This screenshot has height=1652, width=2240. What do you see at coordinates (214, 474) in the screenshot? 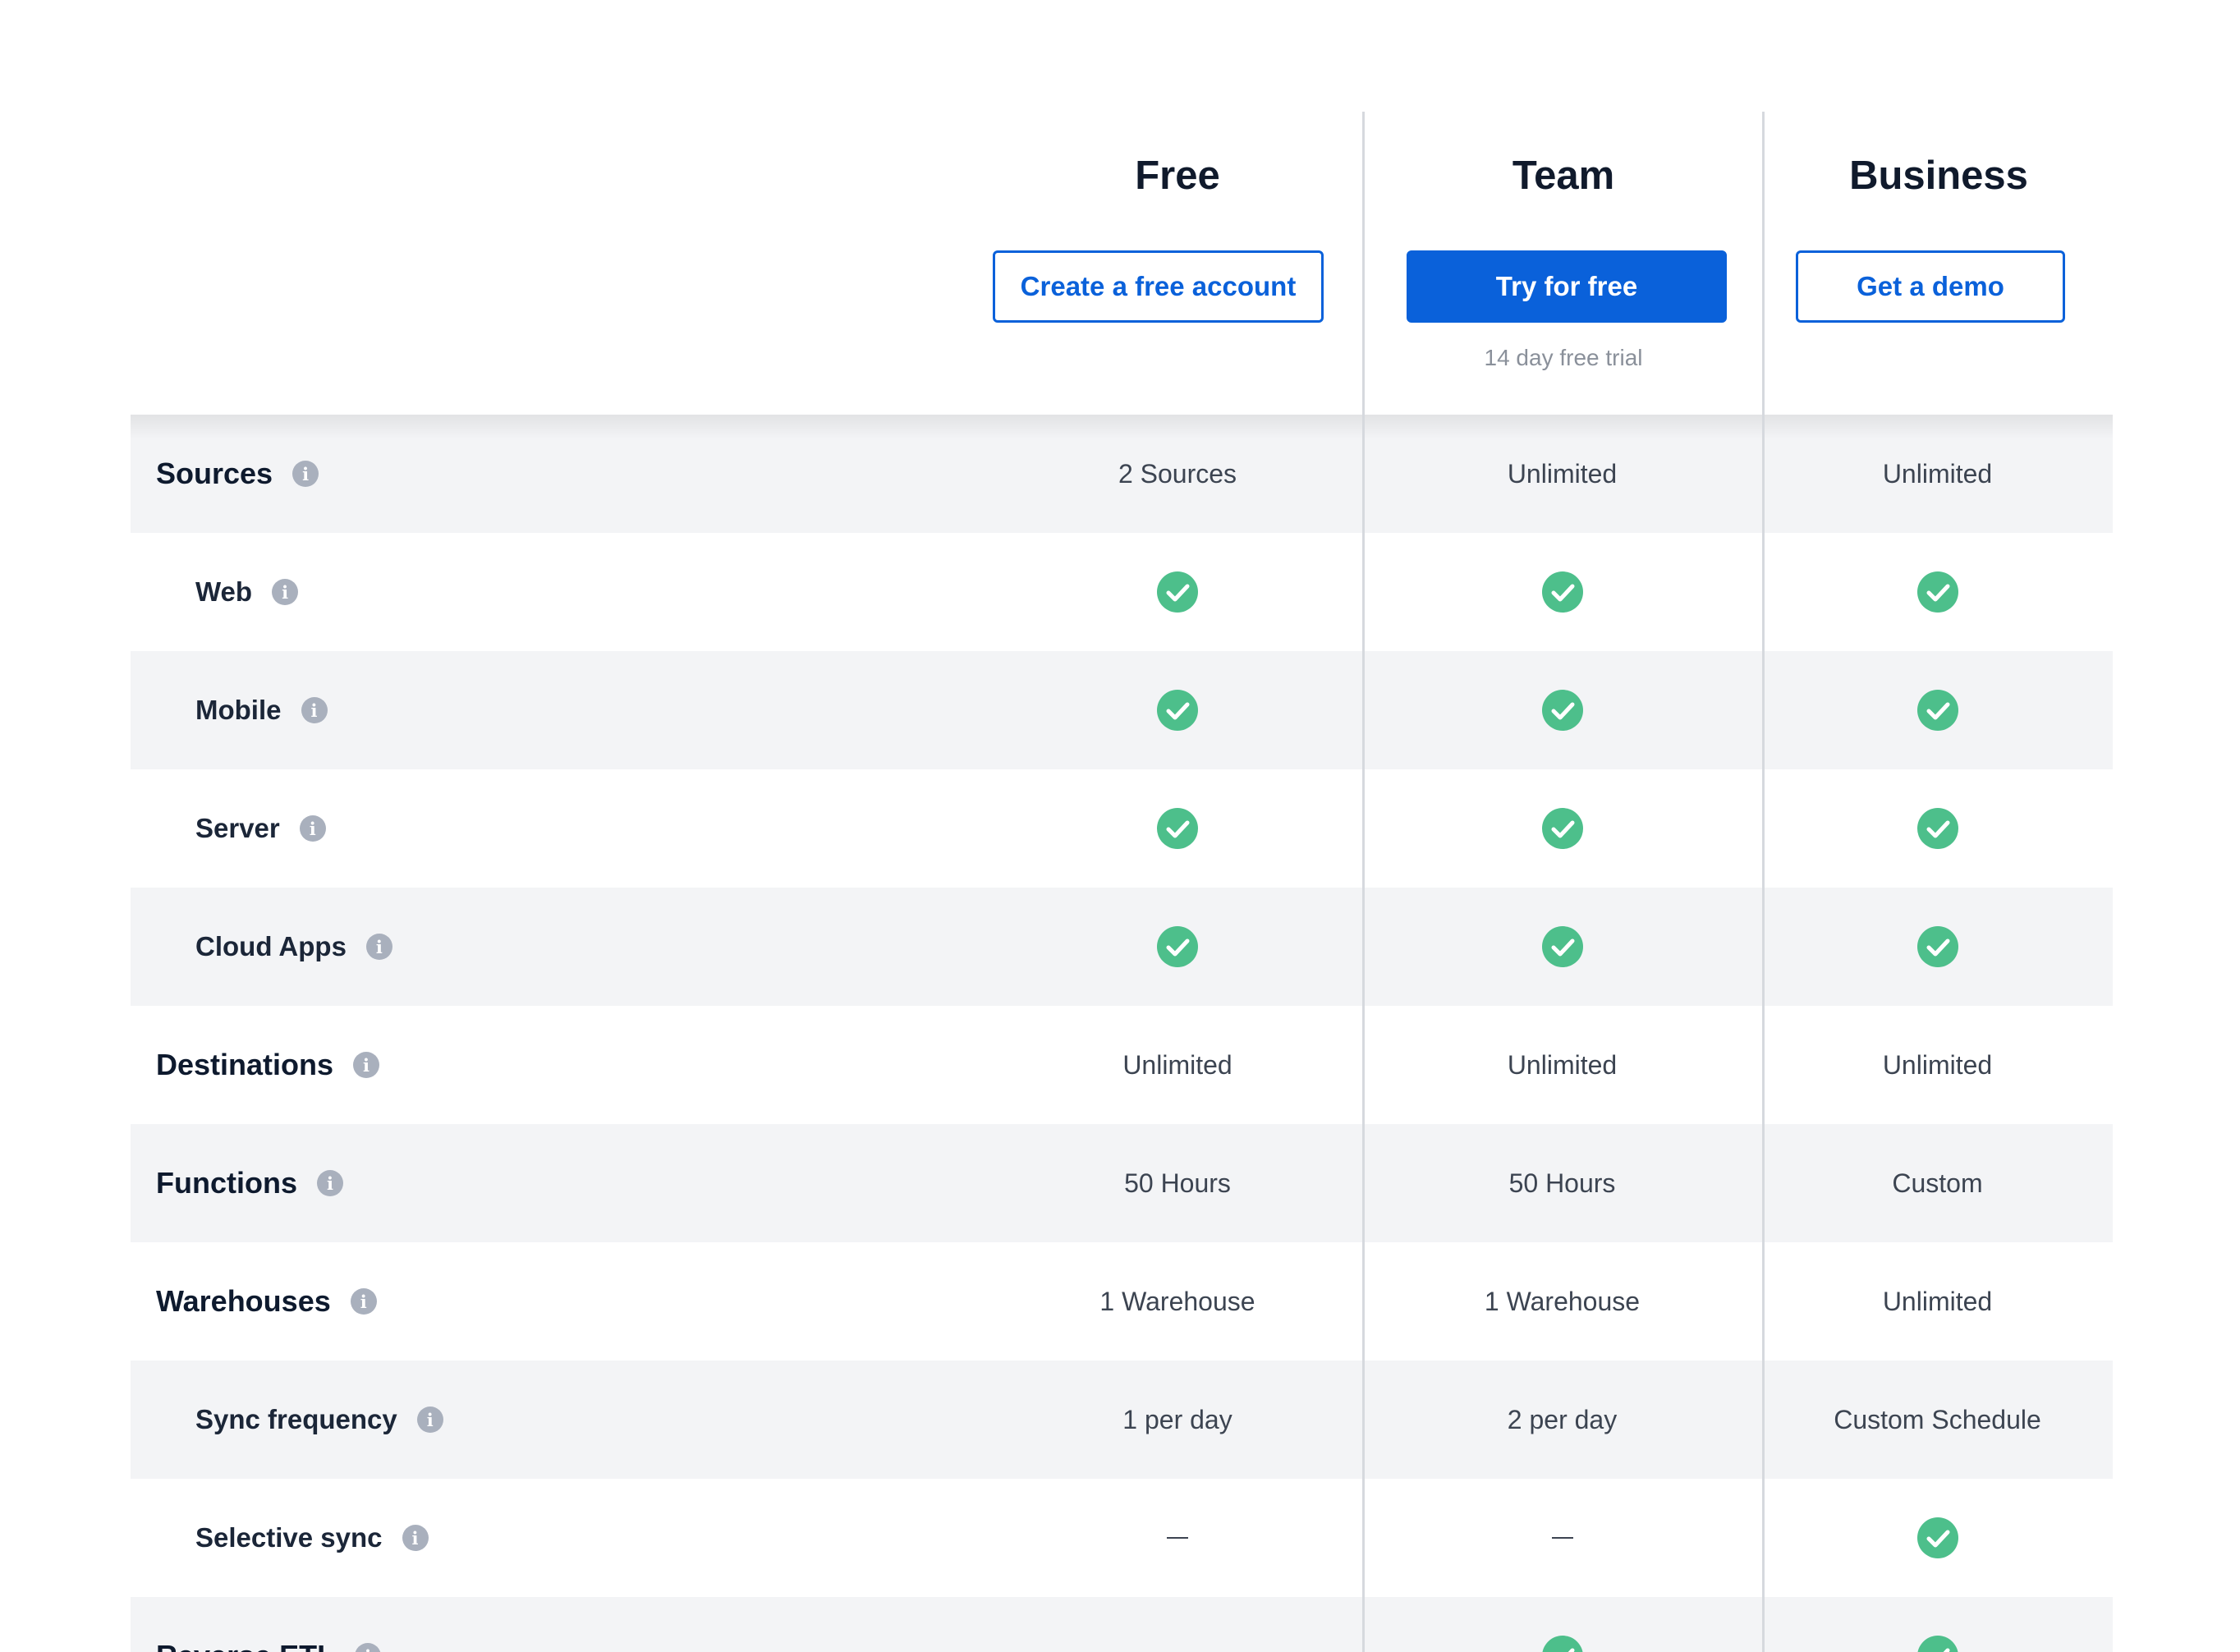
I see `feature-label: Sources` at bounding box center [214, 474].